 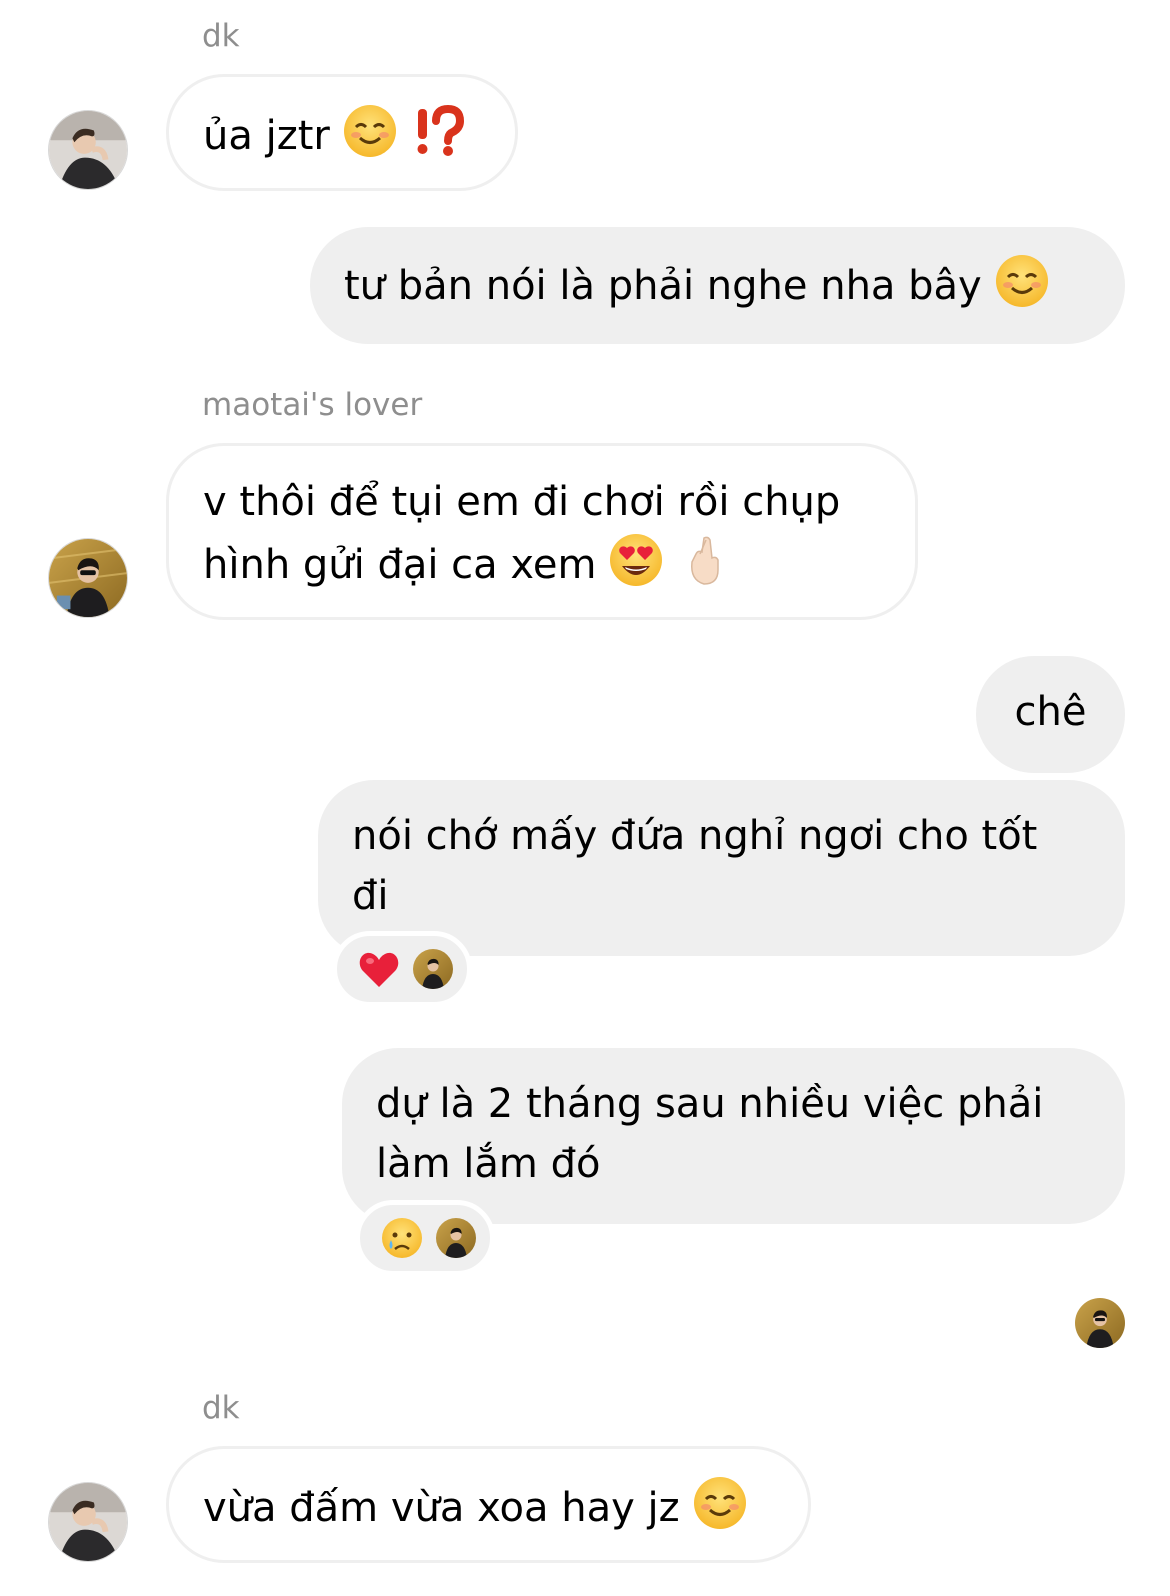 What do you see at coordinates (721, 868) in the screenshot?
I see `message-bubble-outgoing: nói chớ mấy đứa nghỉ ngơi cho tốt đi` at bounding box center [721, 868].